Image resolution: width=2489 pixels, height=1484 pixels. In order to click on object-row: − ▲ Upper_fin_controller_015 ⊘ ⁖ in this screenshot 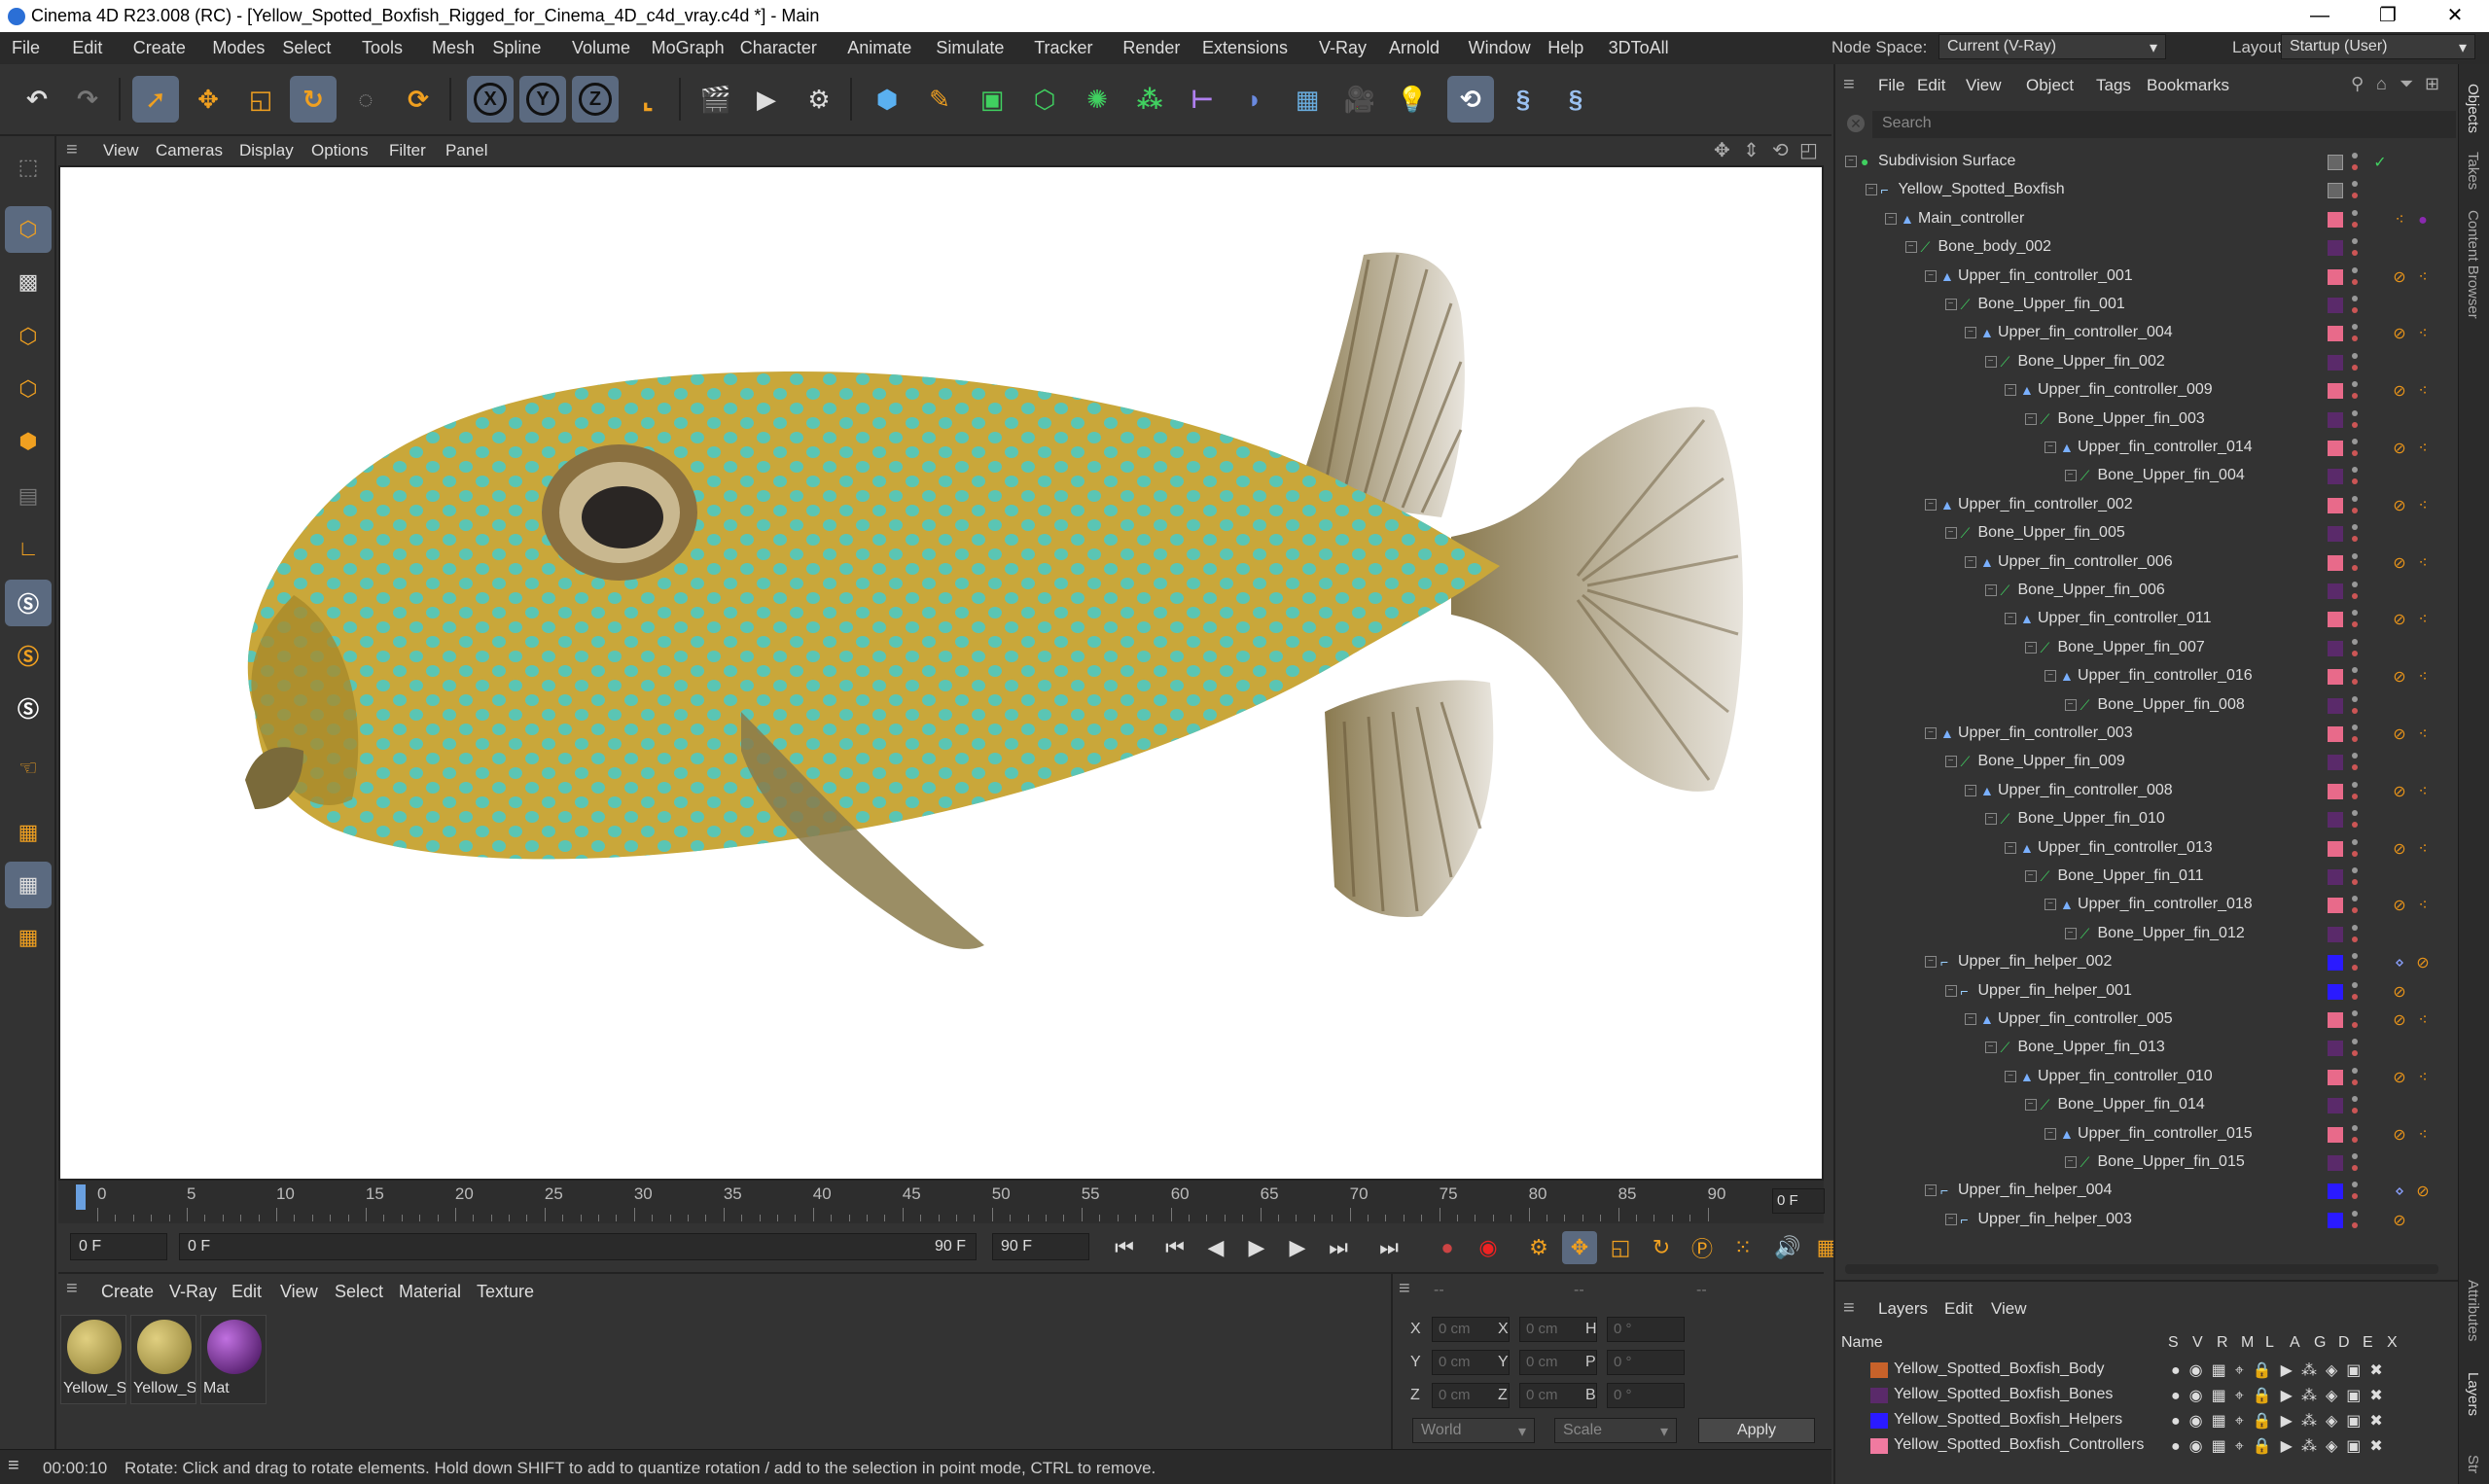, I will do `click(2136, 1134)`.